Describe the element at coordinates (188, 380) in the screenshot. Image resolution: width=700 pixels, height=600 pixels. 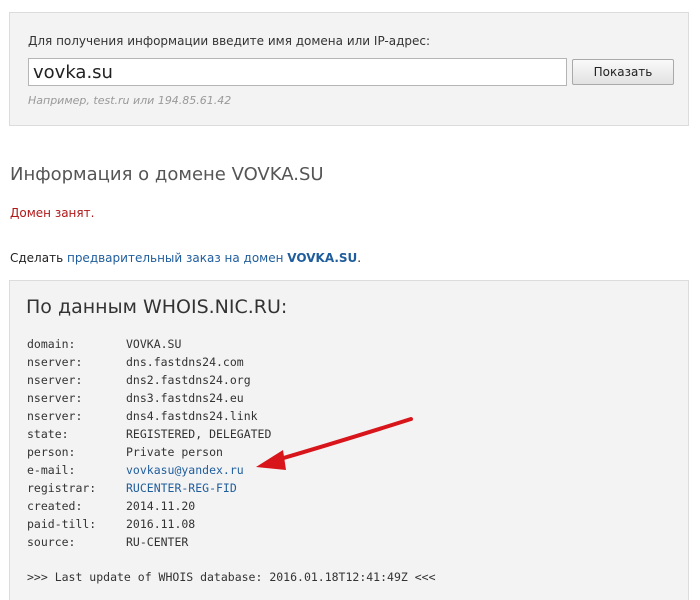
I see `whois-value: dns2.fastdns24.org` at that location.